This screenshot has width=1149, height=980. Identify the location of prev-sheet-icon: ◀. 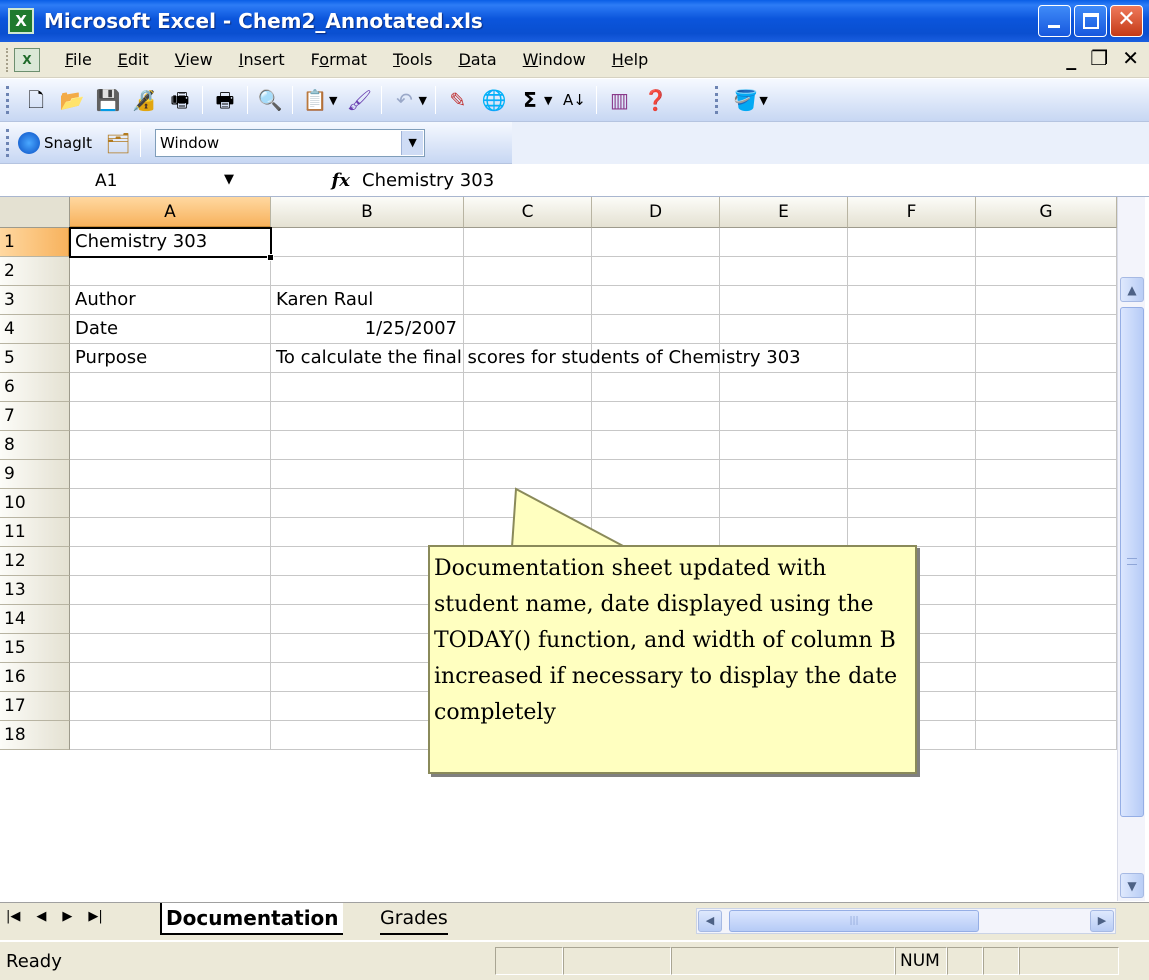
(41, 916).